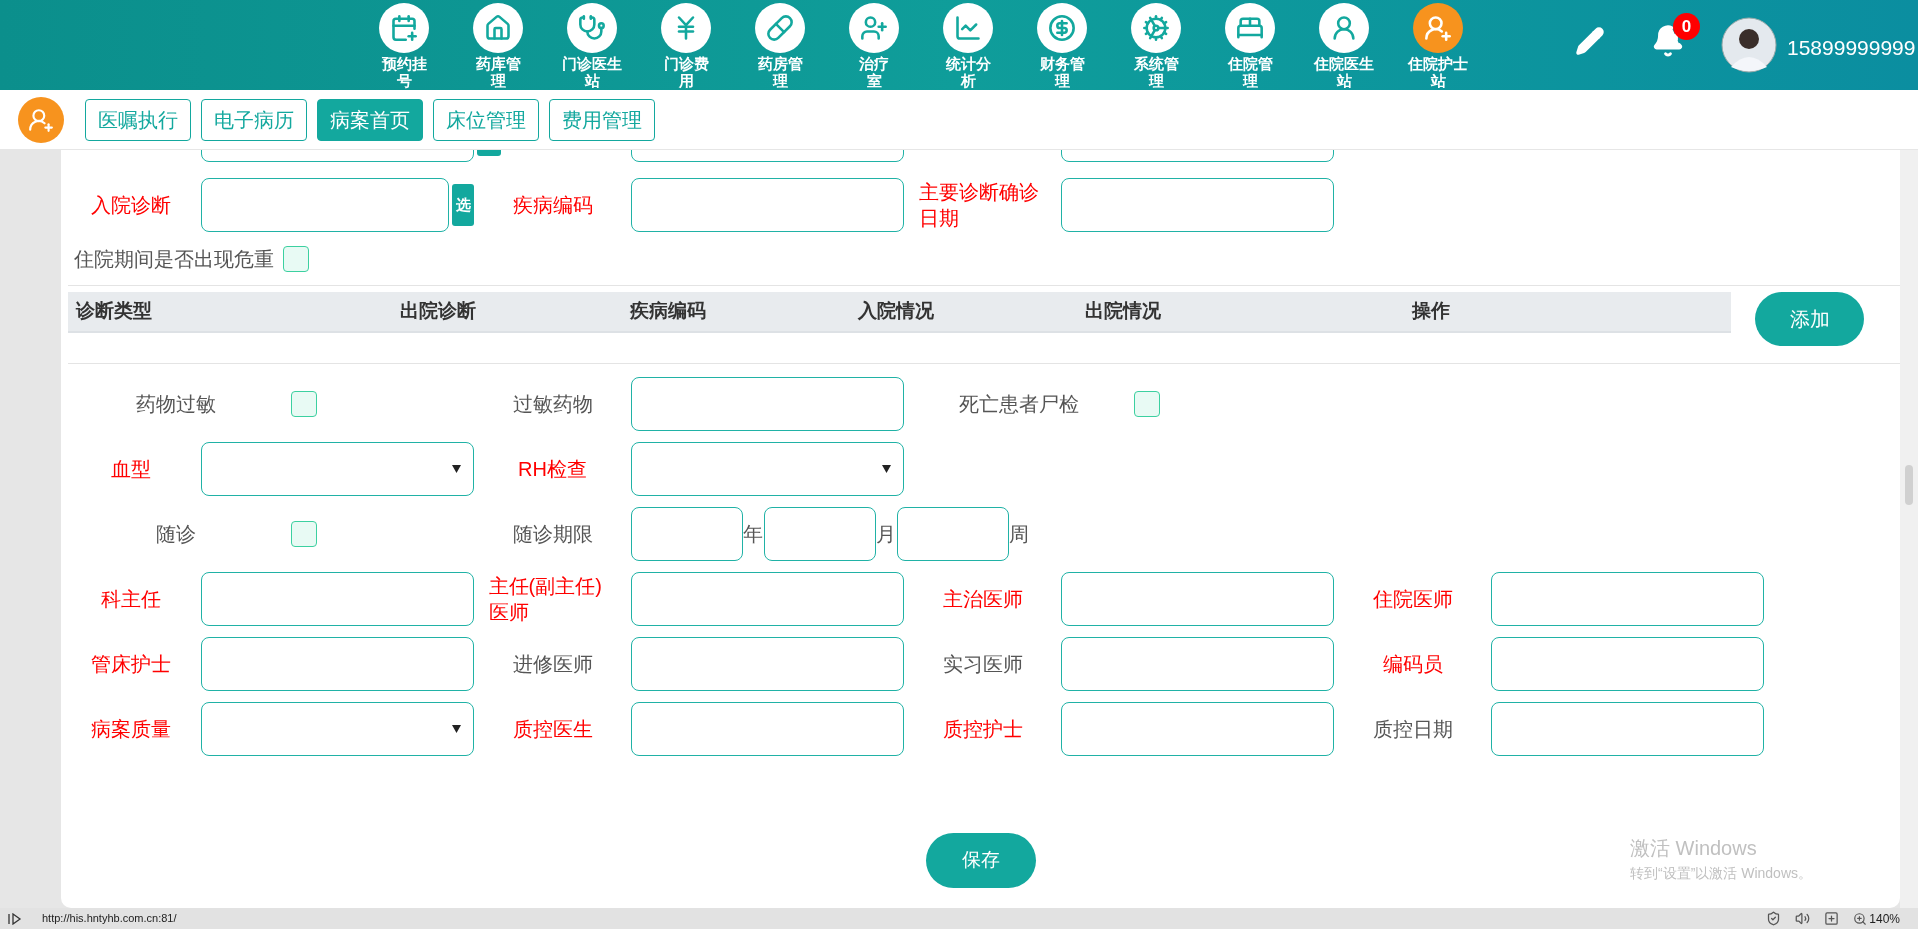 This screenshot has height=929, width=1918. What do you see at coordinates (602, 119) in the screenshot?
I see `tab: 费用管理` at bounding box center [602, 119].